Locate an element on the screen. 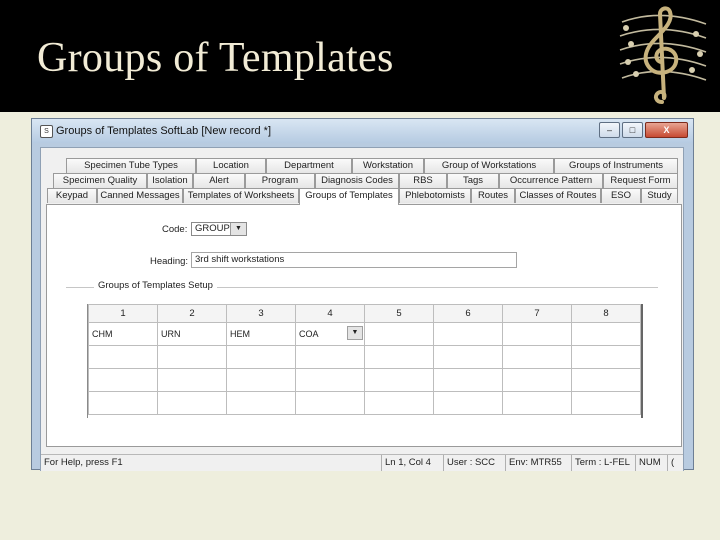  tab-rbs: RBS is located at coordinates (423, 180).